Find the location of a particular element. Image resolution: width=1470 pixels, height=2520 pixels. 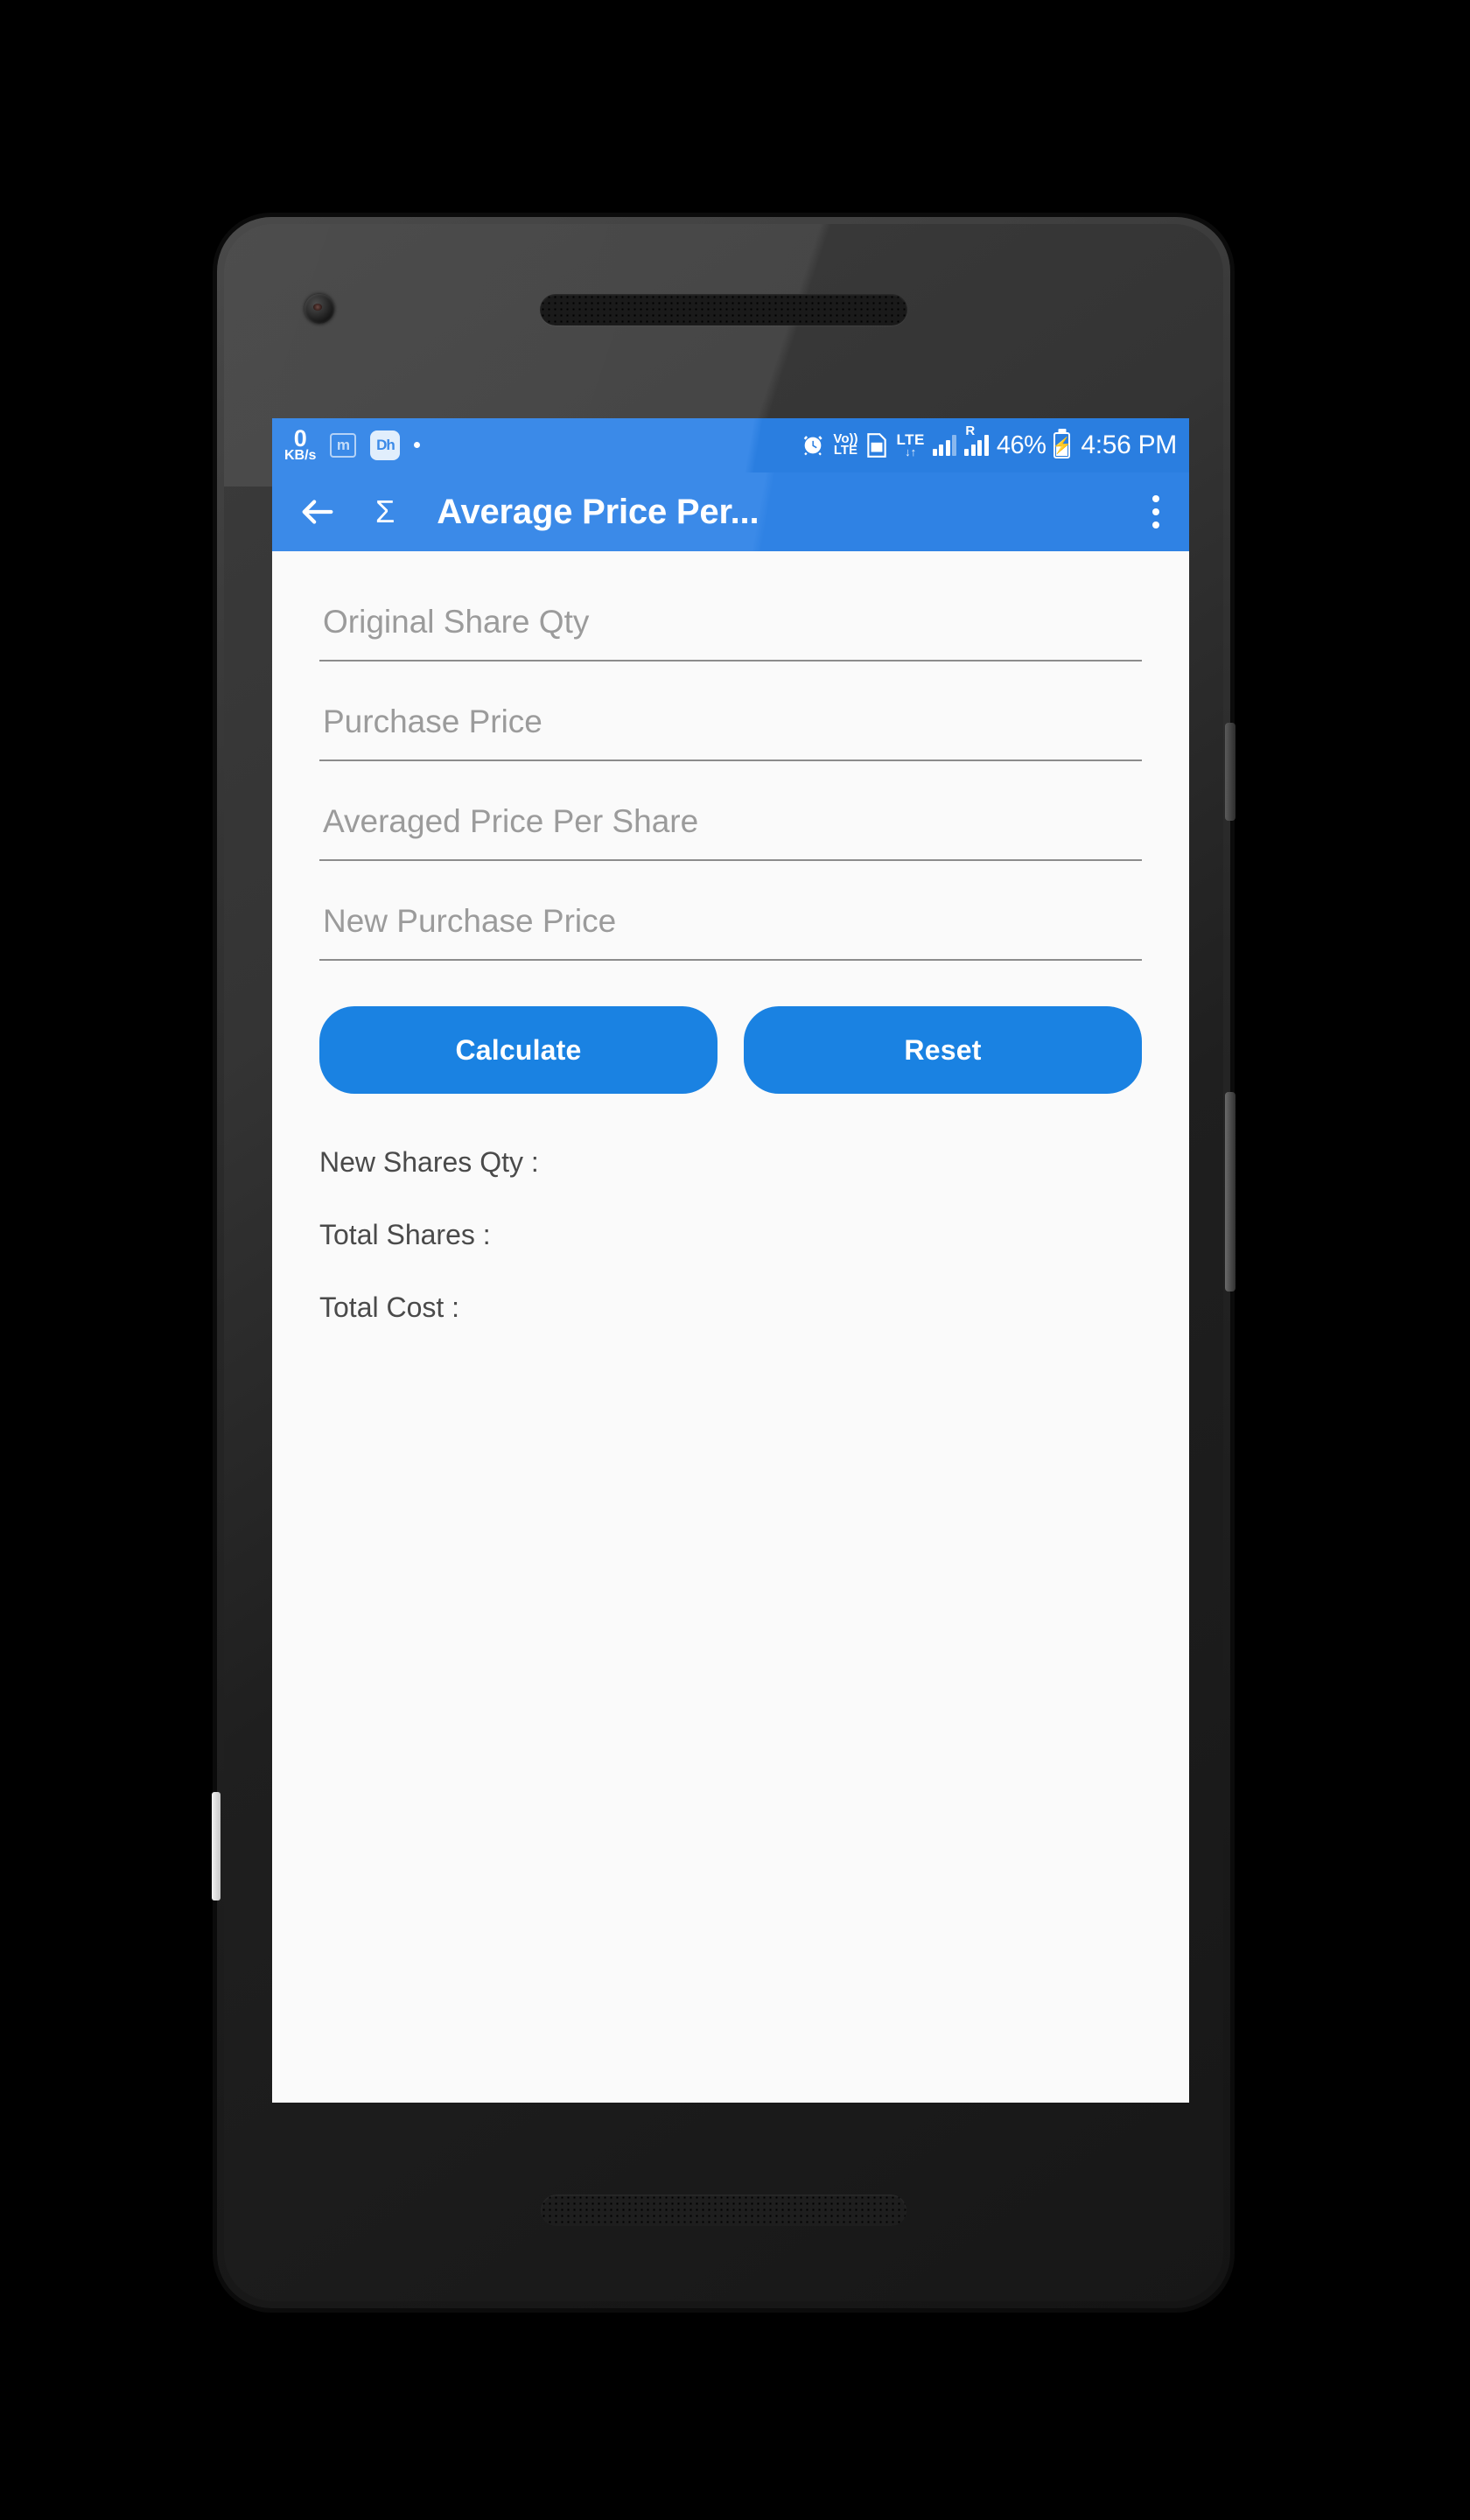

field-averaged-price-per-share is located at coordinates (730, 830).